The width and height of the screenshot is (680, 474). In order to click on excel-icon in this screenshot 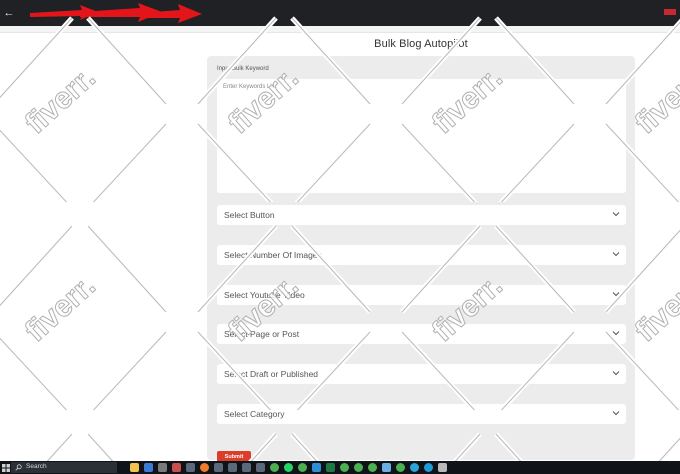, I will do `click(330, 467)`.